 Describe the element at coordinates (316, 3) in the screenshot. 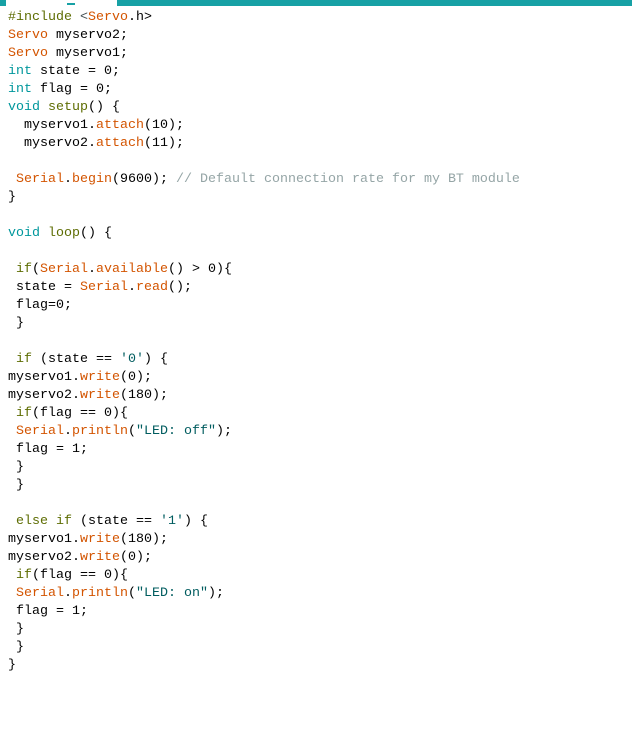

I see `tab-bar` at that location.